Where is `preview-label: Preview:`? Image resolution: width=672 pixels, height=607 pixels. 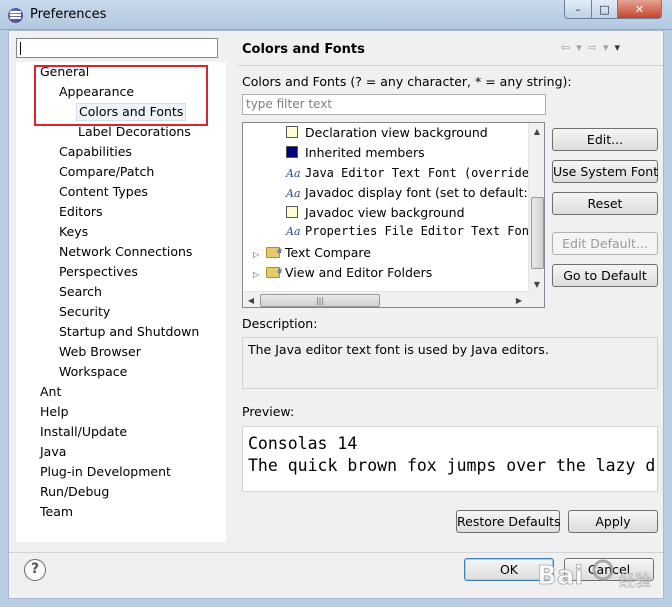
preview-label: Preview: is located at coordinates (268, 411).